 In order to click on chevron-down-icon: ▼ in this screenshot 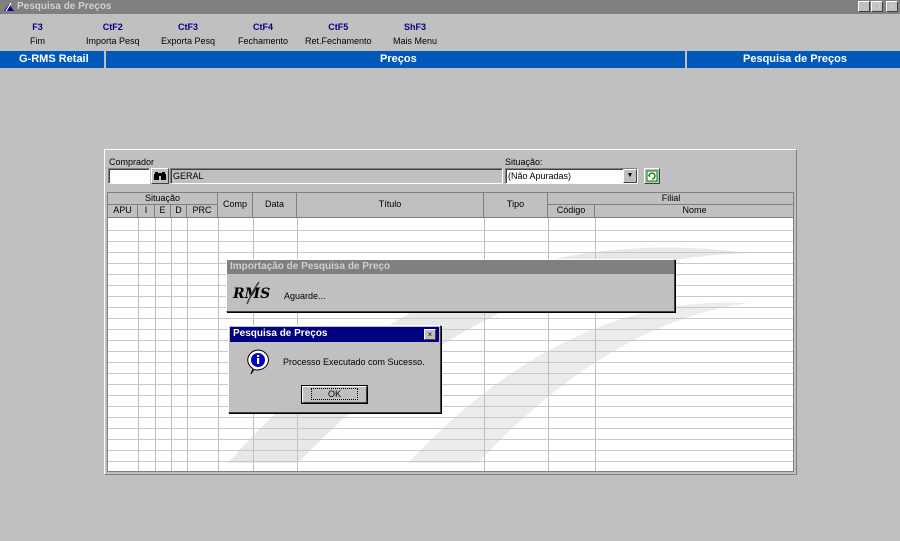, I will do `click(630, 175)`.